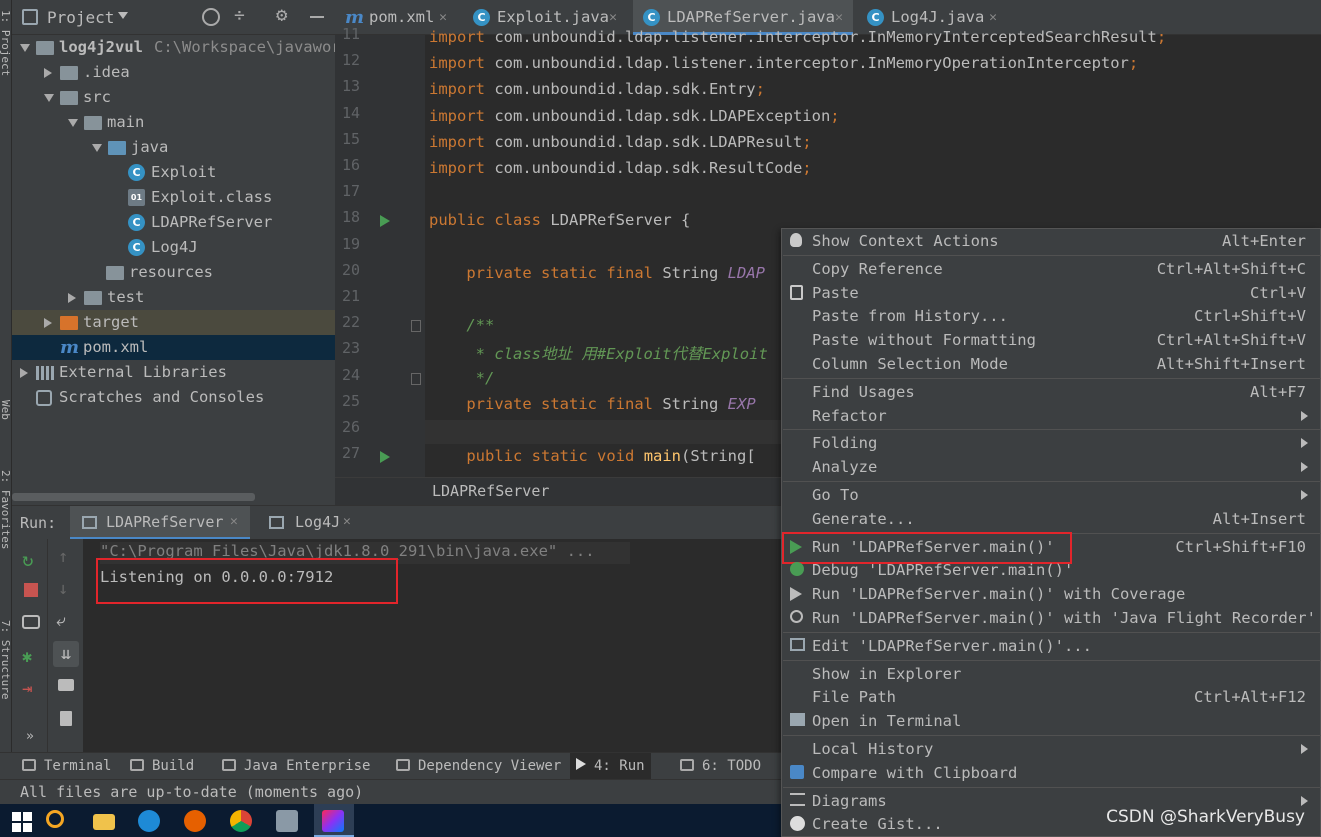  I want to click on favorites-tool-tab: 2: Favorites, so click(6, 509).